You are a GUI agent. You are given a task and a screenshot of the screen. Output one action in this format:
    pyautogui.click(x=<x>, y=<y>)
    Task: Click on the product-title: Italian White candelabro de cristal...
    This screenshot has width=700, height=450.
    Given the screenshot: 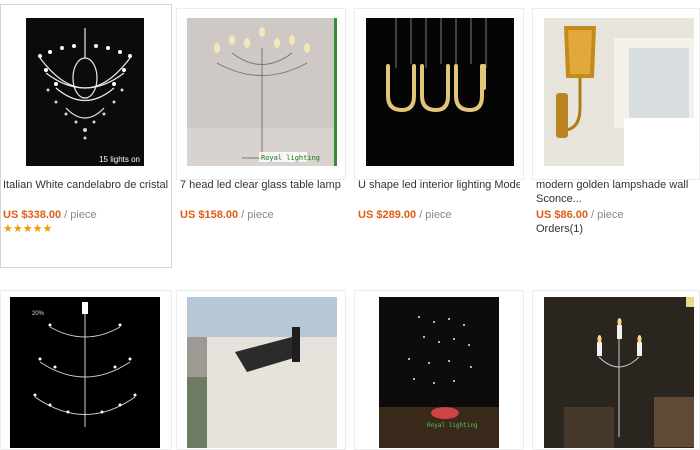 What is the action you would take?
    pyautogui.click(x=85, y=185)
    